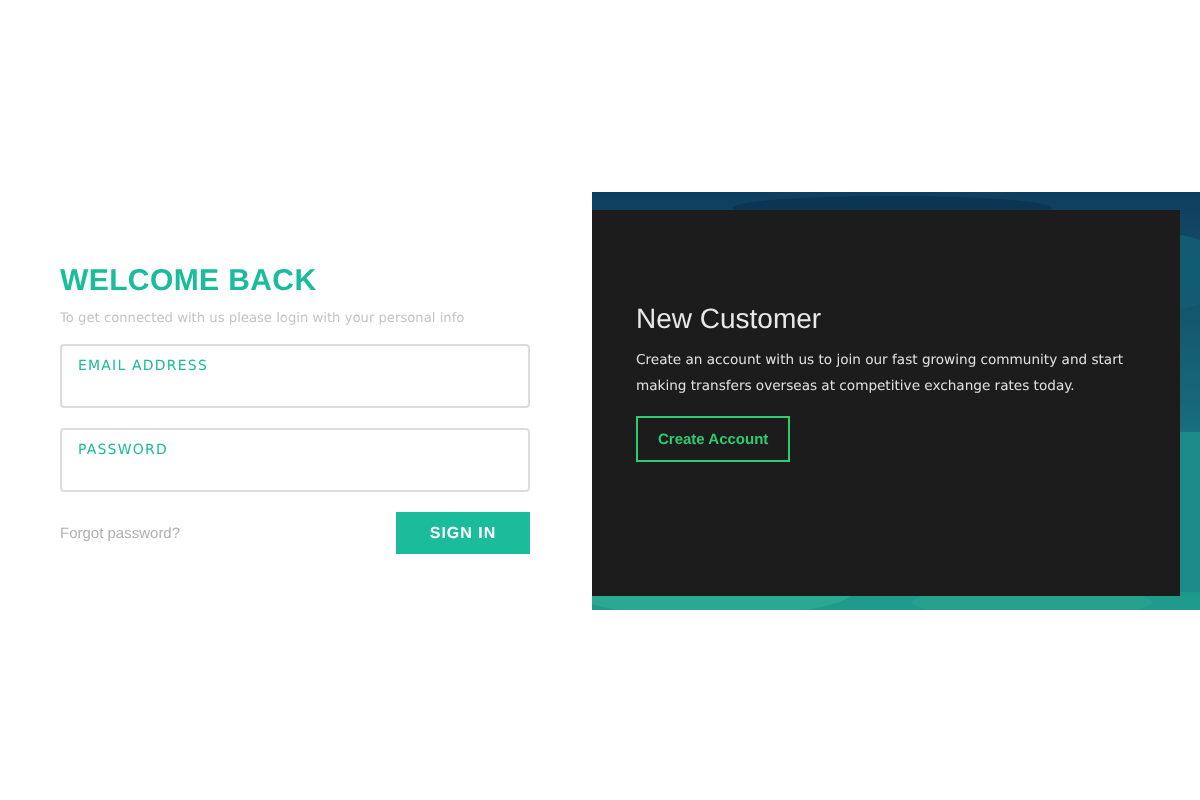 Image resolution: width=1200 pixels, height=800 pixels. What do you see at coordinates (463, 532) in the screenshot?
I see `sign-in-button: SIGN IN` at bounding box center [463, 532].